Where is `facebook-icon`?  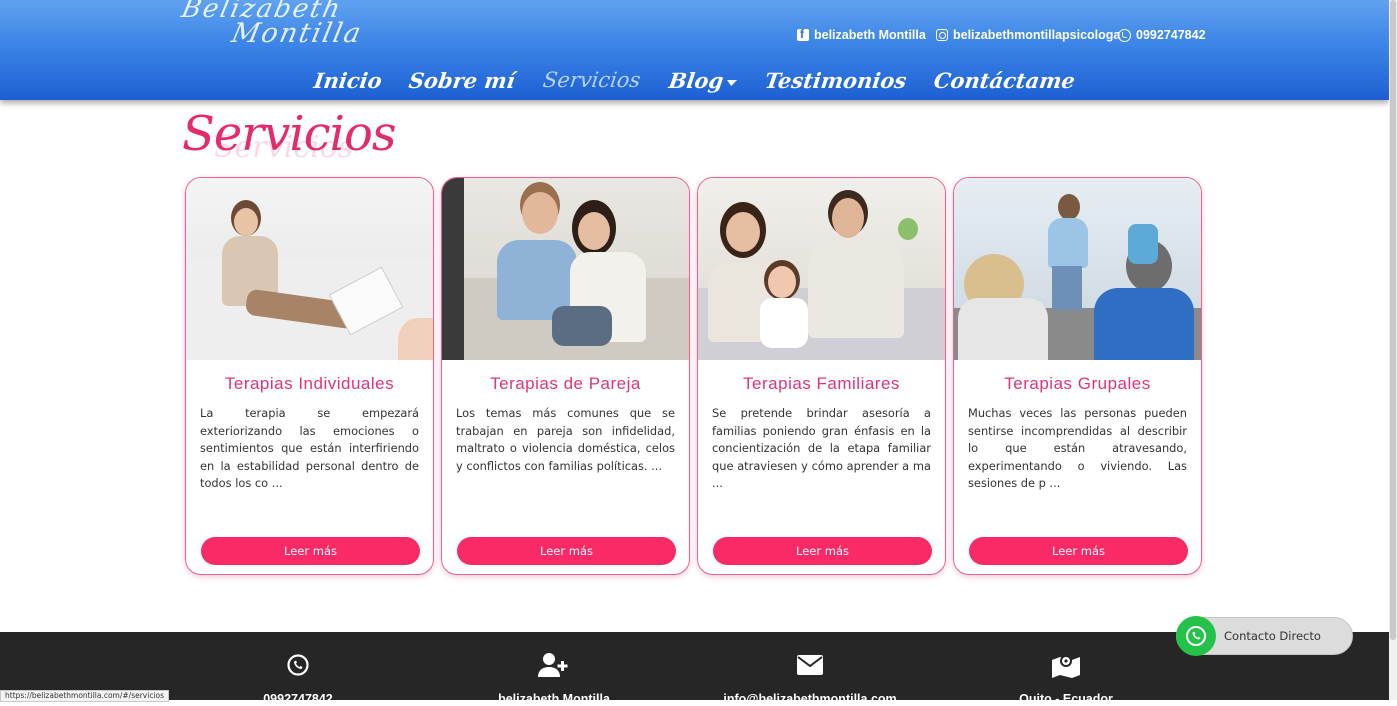 facebook-icon is located at coordinates (803, 34).